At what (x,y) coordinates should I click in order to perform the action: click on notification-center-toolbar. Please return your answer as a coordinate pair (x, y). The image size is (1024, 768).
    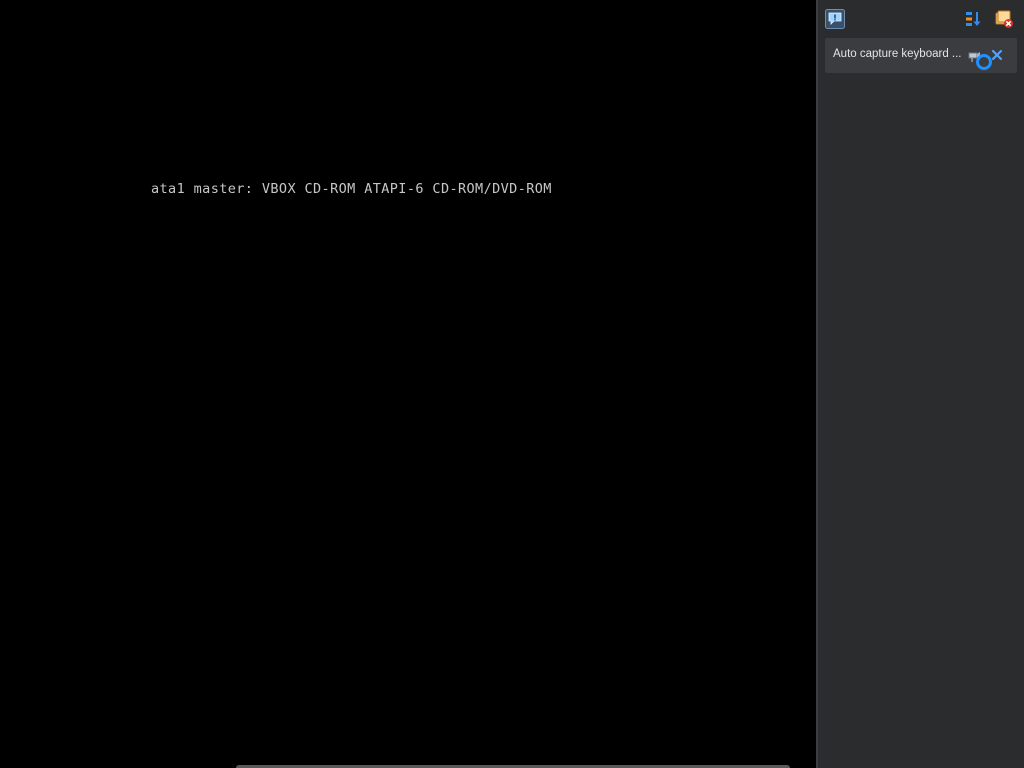
    Looking at the image, I should click on (921, 19).